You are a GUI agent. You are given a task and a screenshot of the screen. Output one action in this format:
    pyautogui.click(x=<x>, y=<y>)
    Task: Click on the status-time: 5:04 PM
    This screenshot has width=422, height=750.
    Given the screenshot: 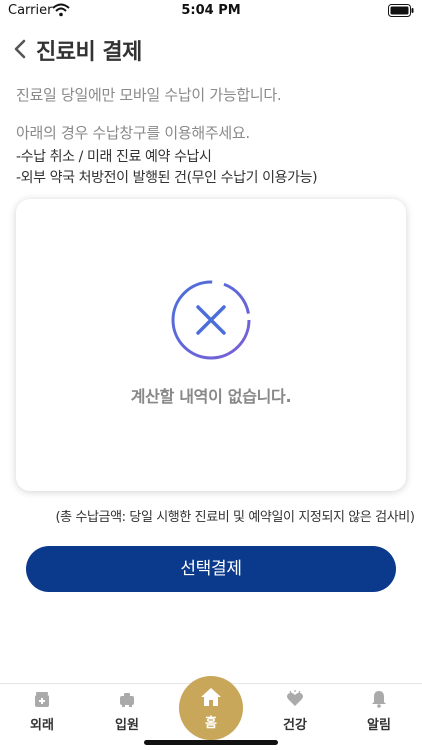 What is the action you would take?
    pyautogui.click(x=211, y=10)
    